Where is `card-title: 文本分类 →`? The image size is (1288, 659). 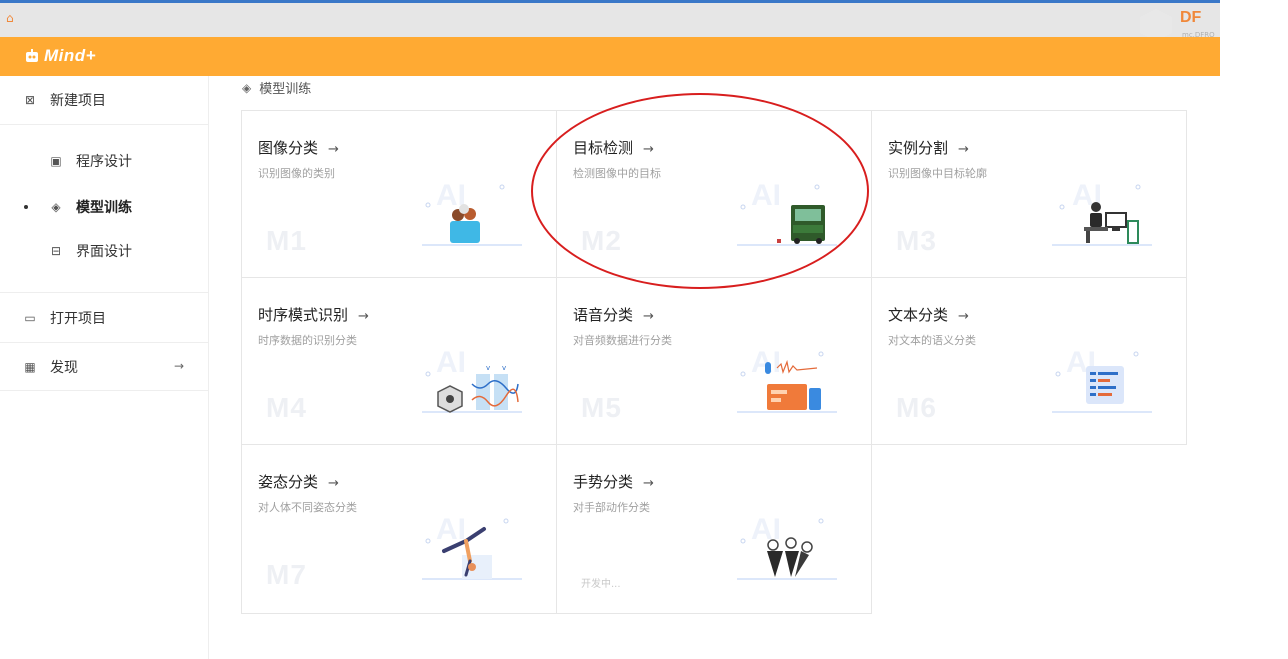 card-title: 文本分类 → is located at coordinates (928, 314).